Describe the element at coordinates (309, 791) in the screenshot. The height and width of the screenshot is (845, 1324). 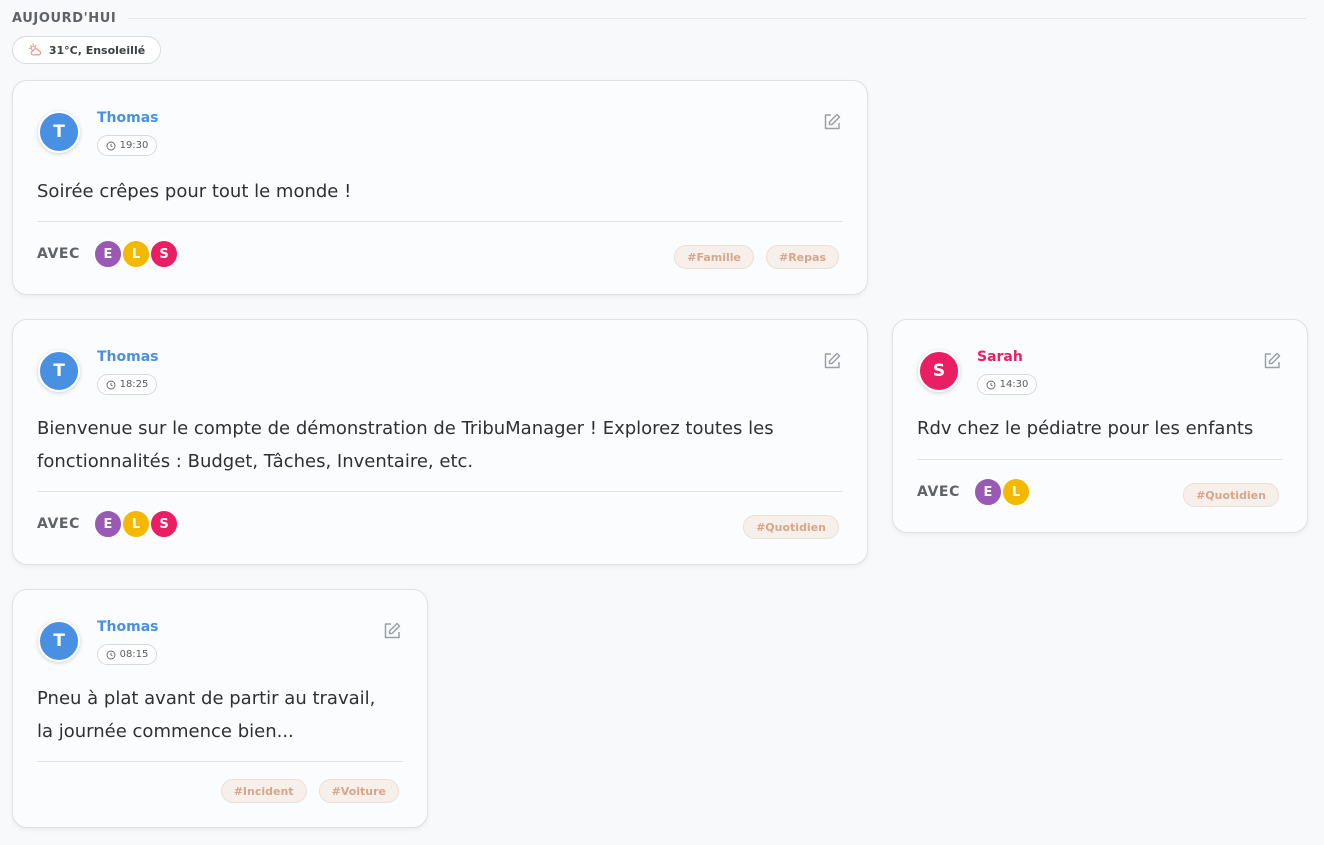
I see `post-tags: #Incident #Voiture` at that location.